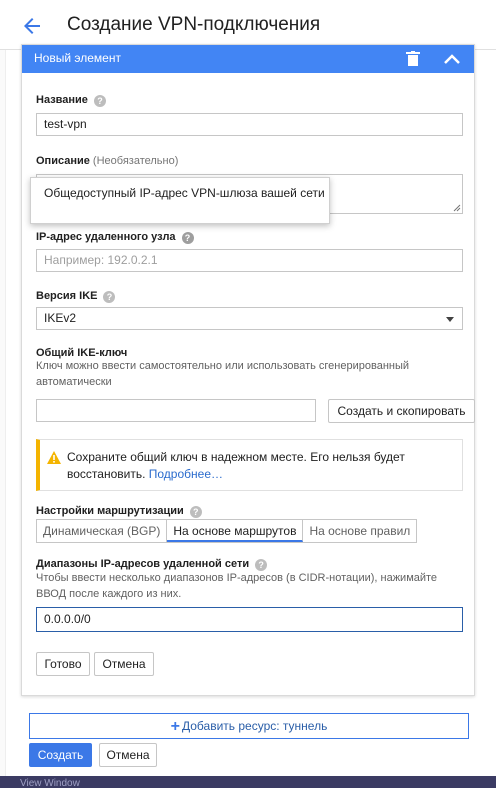  What do you see at coordinates (359, 531) in the screenshot?
I see `routing-option-policy-based: На основе правил` at bounding box center [359, 531].